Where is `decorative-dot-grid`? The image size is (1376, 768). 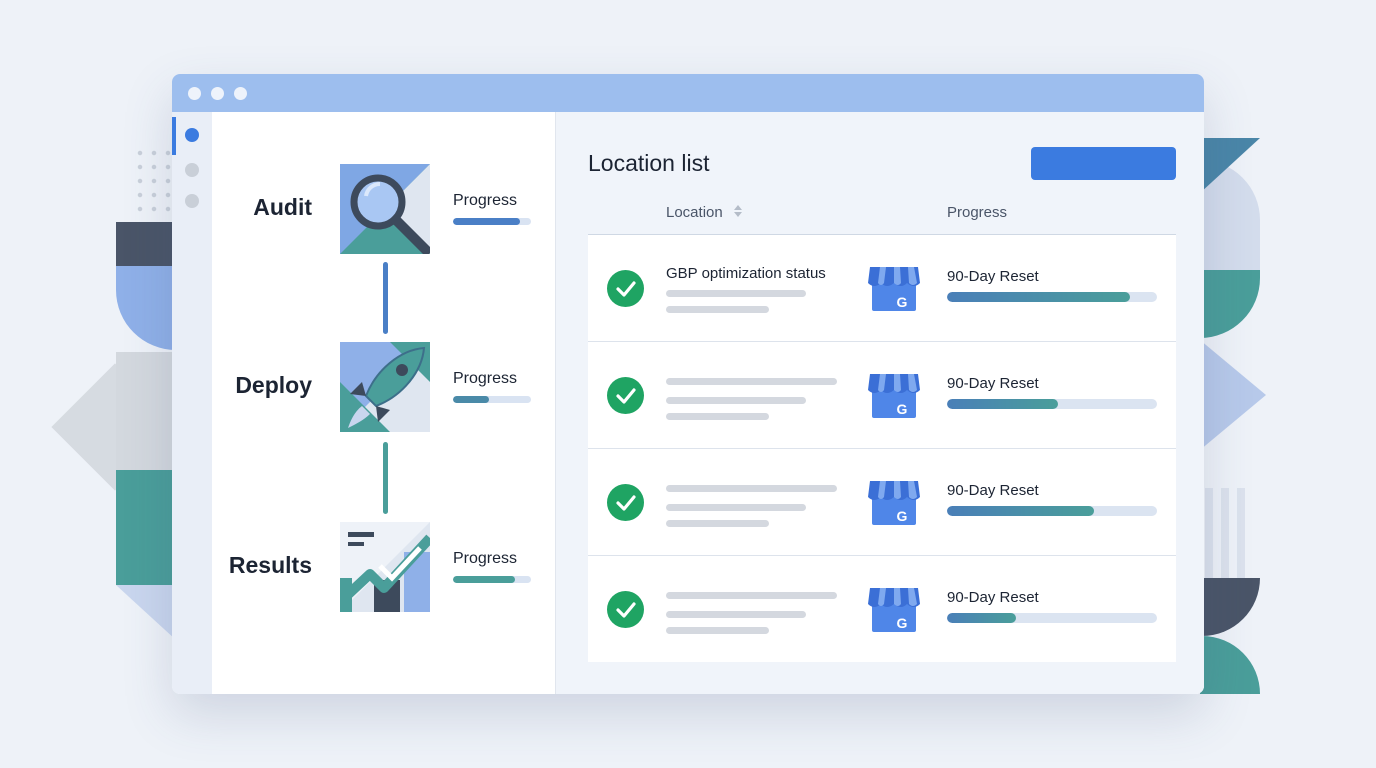
decorative-dot-grid is located at coordinates (153, 181).